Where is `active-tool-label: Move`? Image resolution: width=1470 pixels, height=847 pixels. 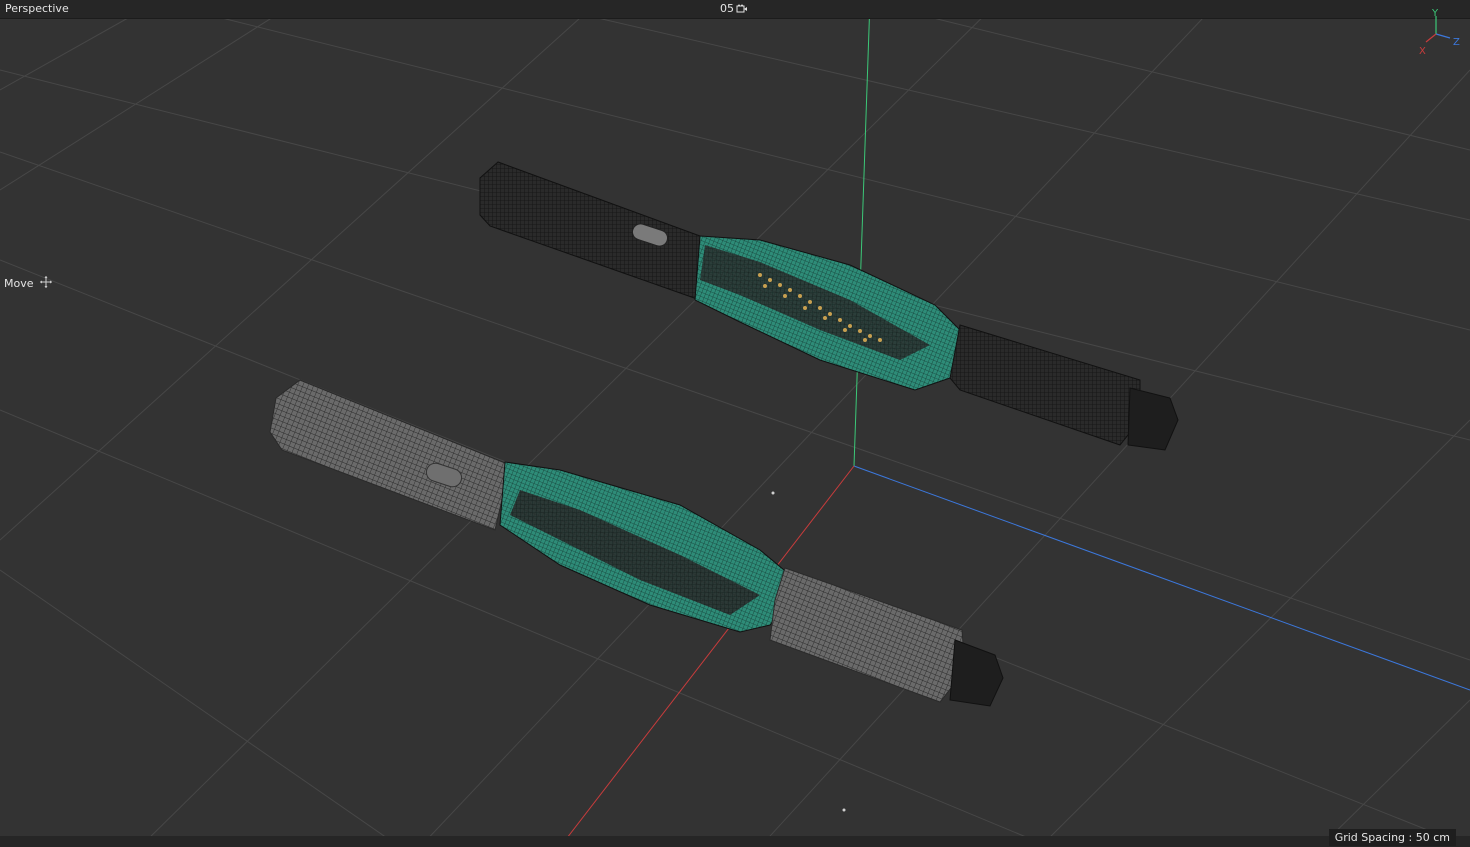 active-tool-label: Move is located at coordinates (19, 283).